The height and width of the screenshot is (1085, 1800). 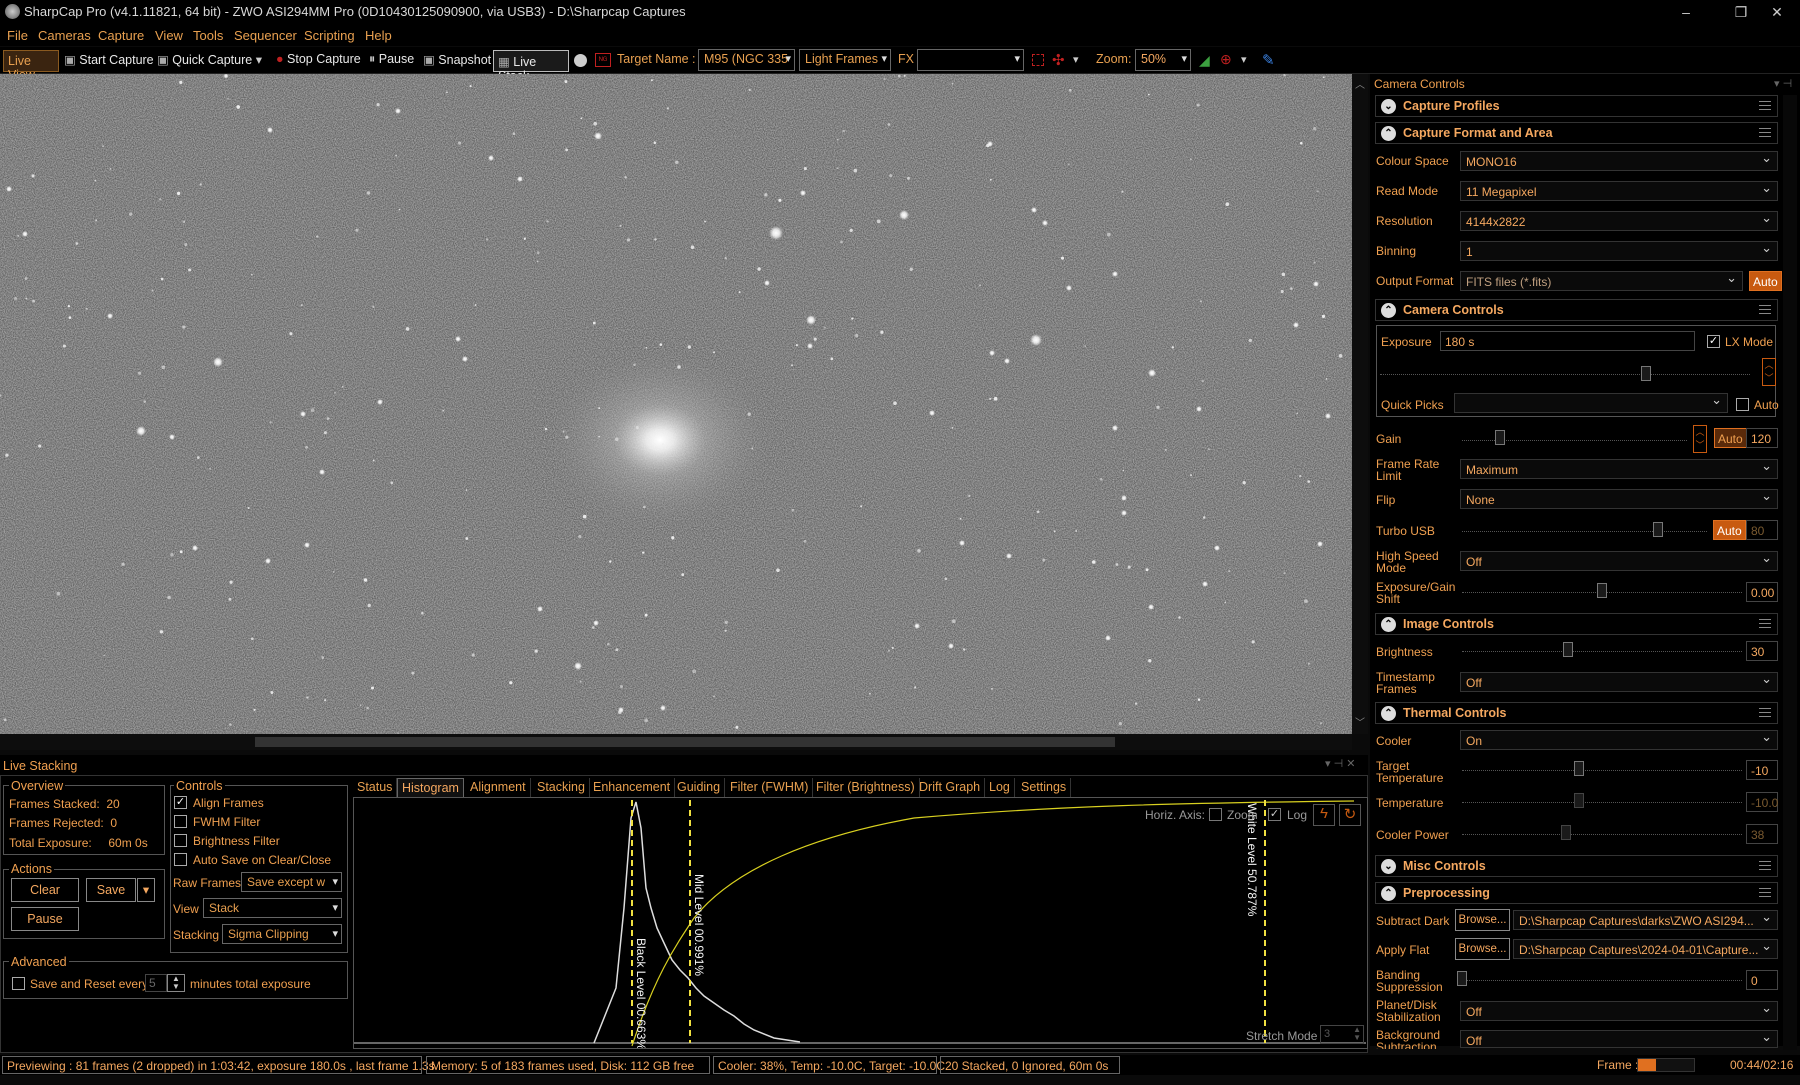 What do you see at coordinates (603, 60) in the screenshot?
I see `tag-icon: ᴺᴳ` at bounding box center [603, 60].